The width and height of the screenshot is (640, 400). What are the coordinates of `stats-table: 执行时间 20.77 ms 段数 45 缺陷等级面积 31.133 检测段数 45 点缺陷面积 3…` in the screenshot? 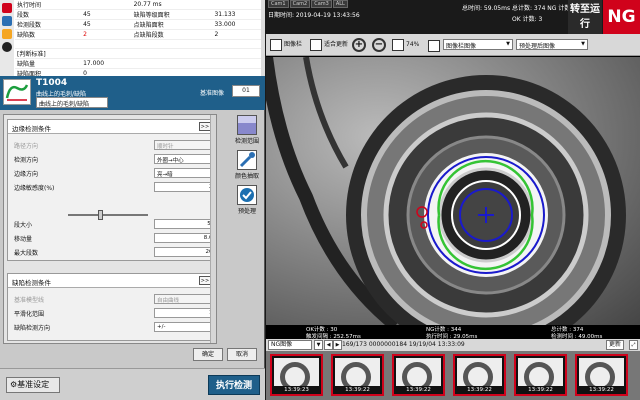 It's located at (139, 39).